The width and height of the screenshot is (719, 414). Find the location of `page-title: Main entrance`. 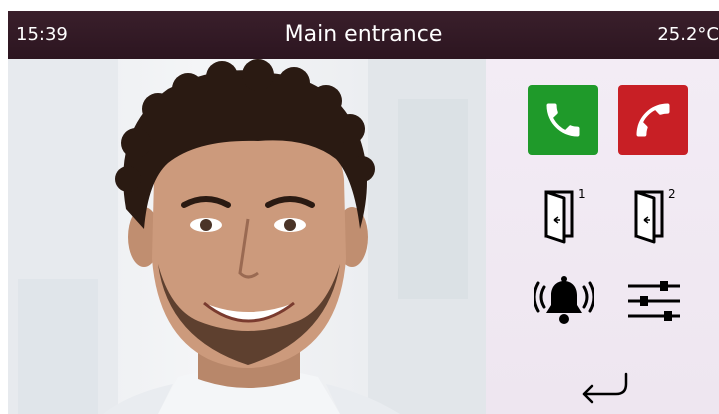

page-title: Main entrance is located at coordinates (363, 34).